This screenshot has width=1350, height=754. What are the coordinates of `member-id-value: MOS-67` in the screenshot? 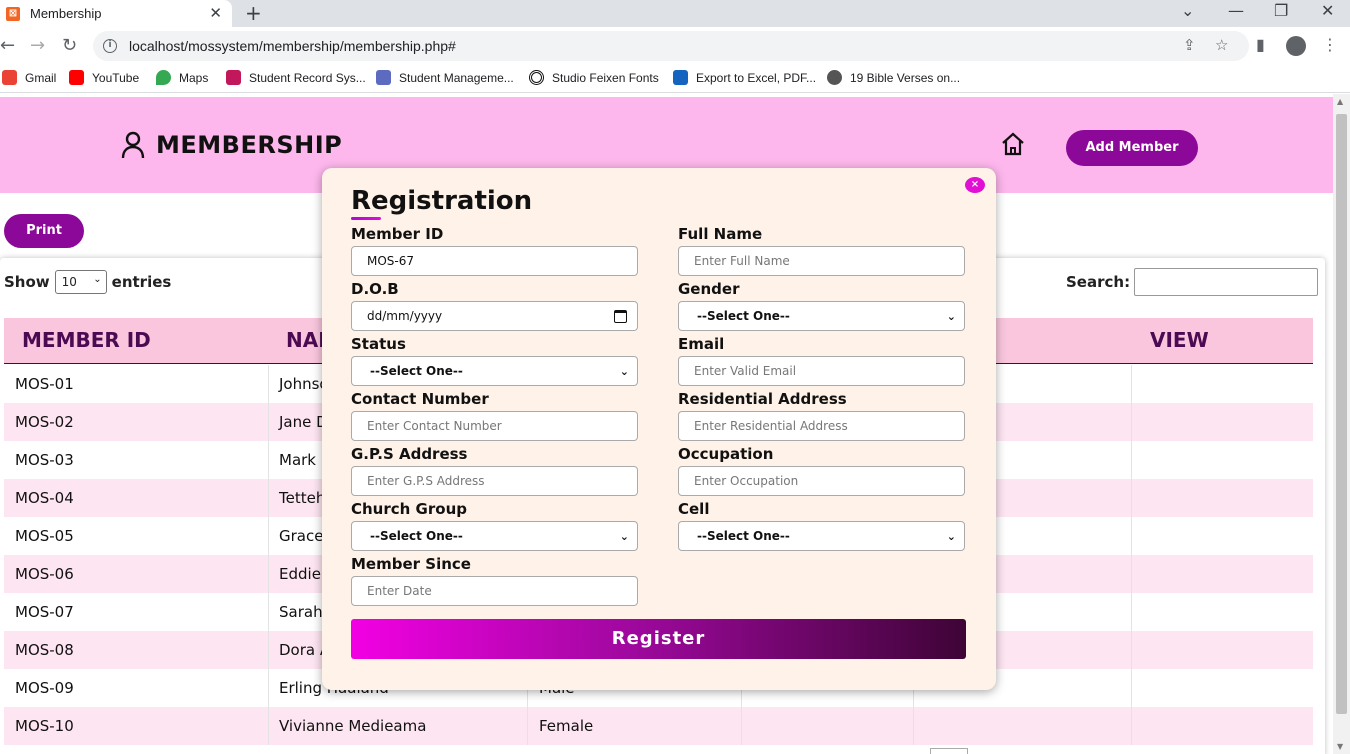 It's located at (391, 261).